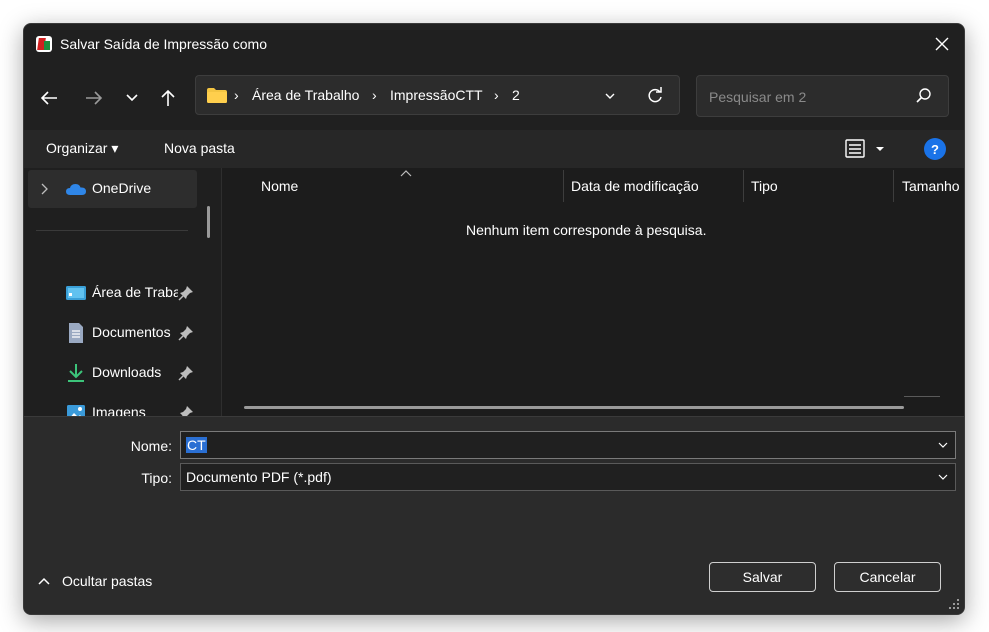  Describe the element at coordinates (406, 173) in the screenshot. I see `sort-ascending-icon` at that location.